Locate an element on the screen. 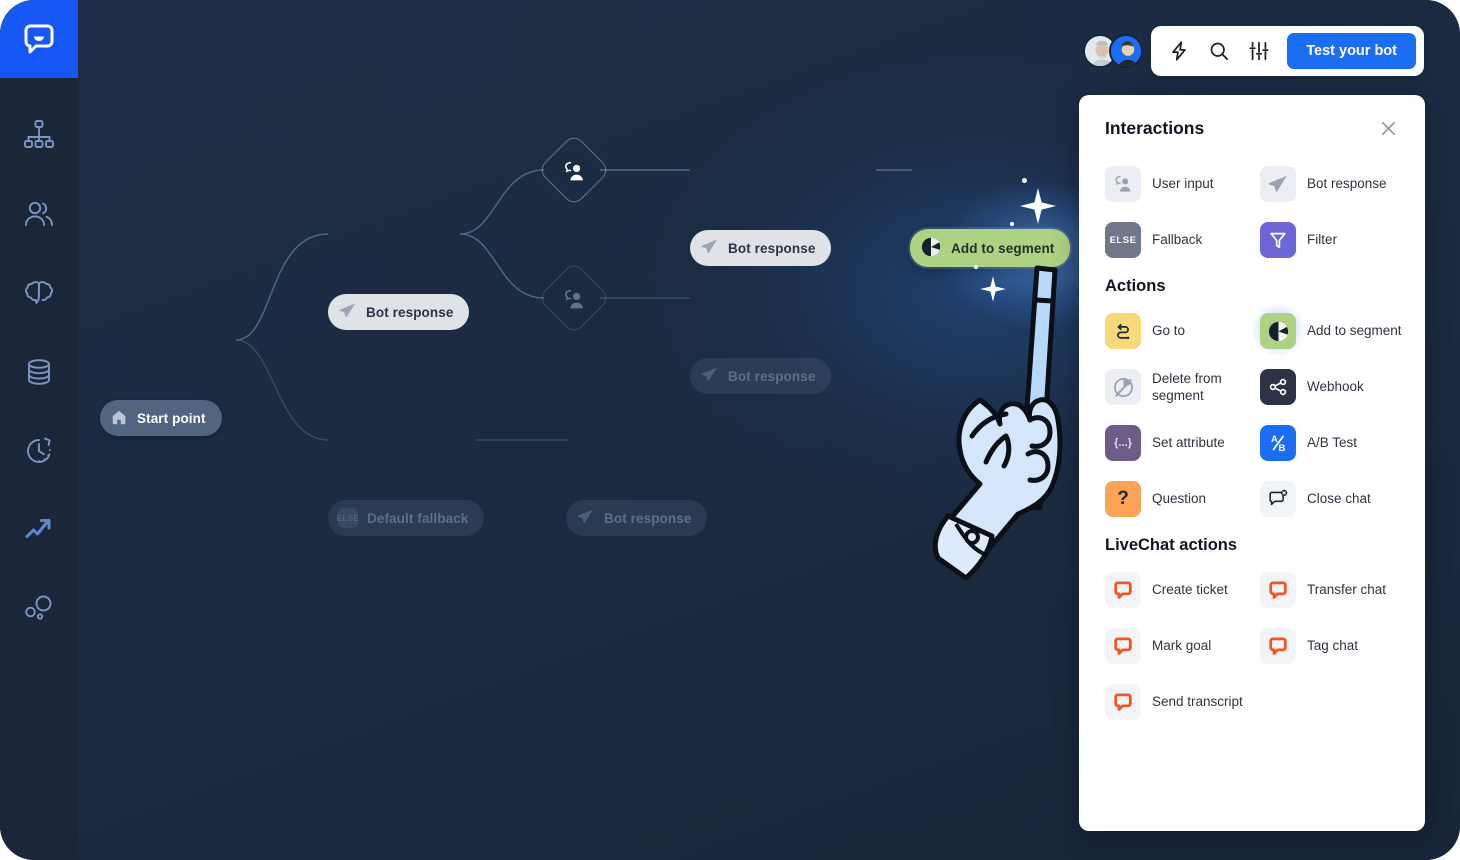 The image size is (1460, 860). panel-item-label: Mark goal is located at coordinates (1182, 646).